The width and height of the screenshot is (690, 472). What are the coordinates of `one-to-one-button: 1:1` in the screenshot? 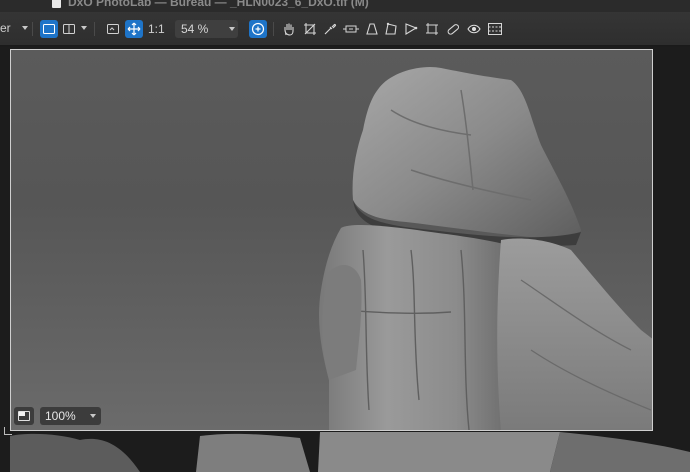 It's located at (156, 29).